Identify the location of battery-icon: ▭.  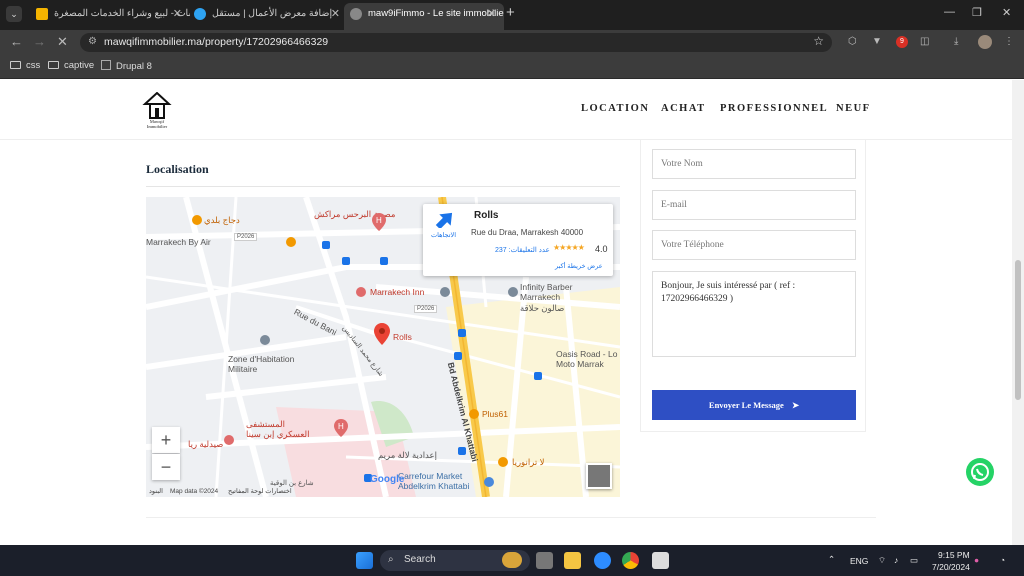
(914, 560).